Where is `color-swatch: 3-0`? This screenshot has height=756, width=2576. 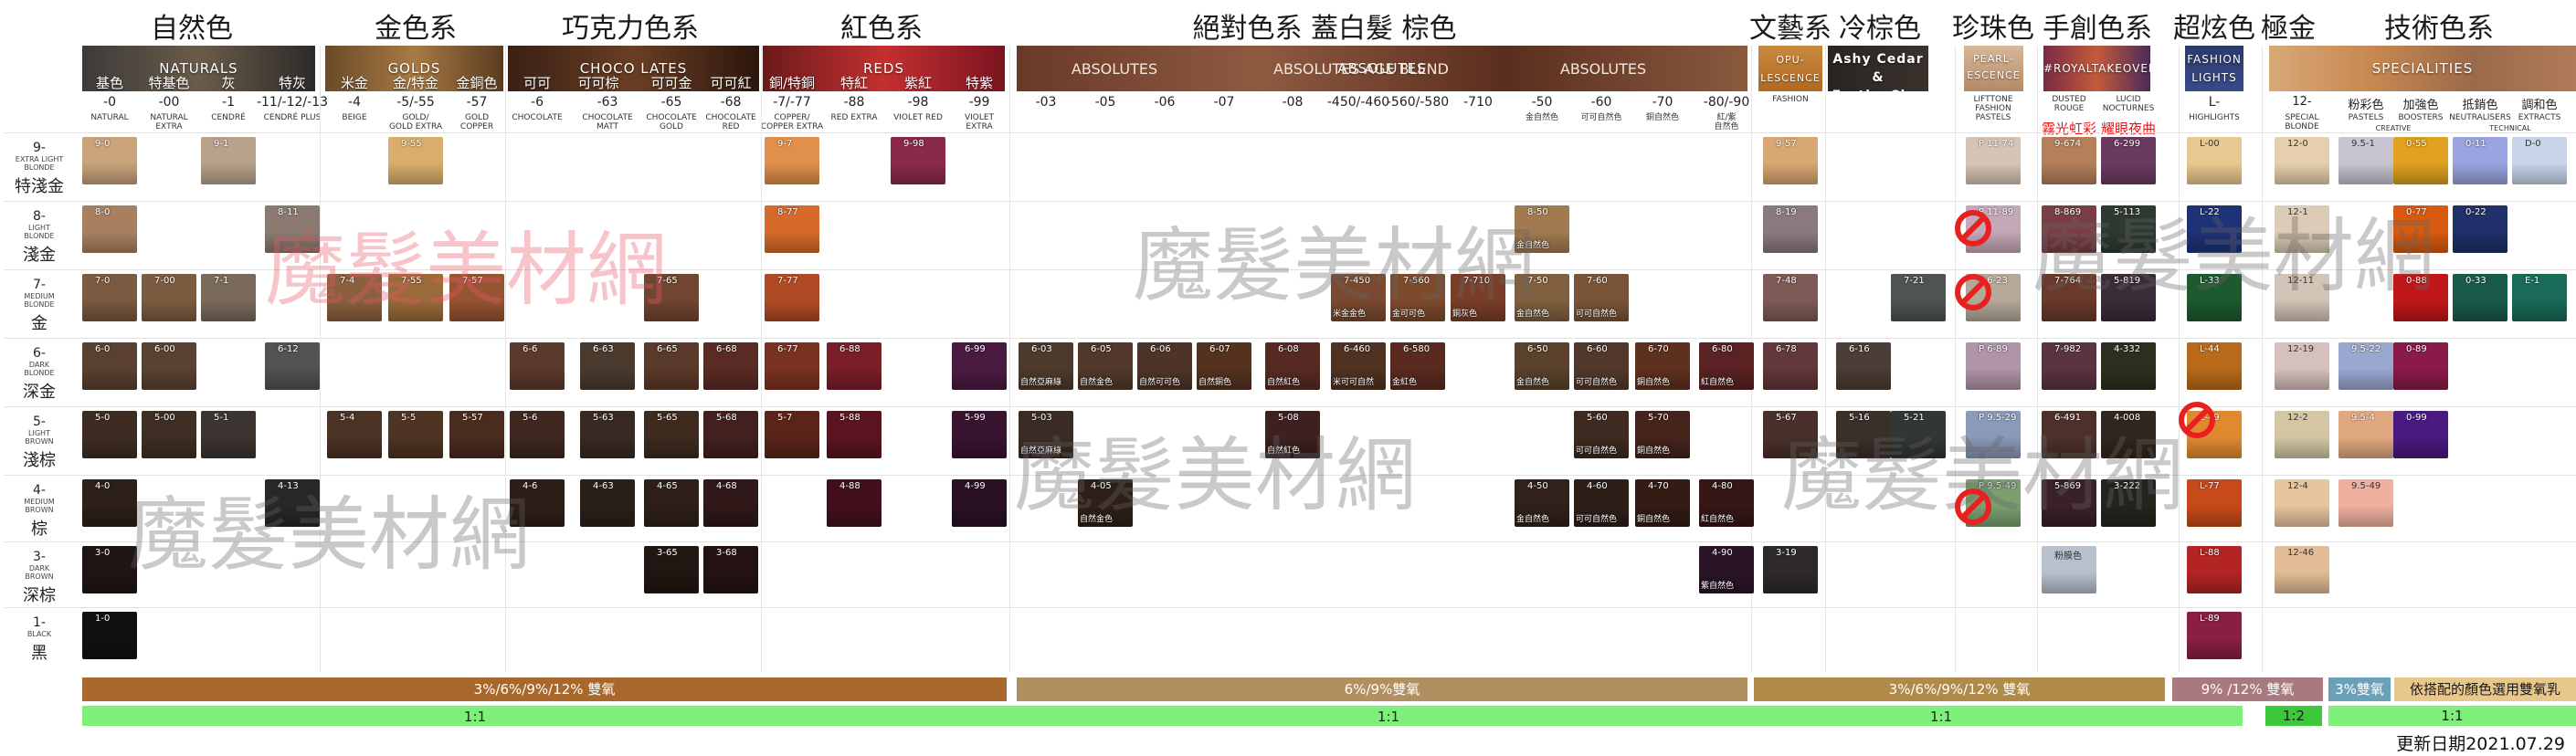
color-swatch: 3-0 is located at coordinates (109, 569).